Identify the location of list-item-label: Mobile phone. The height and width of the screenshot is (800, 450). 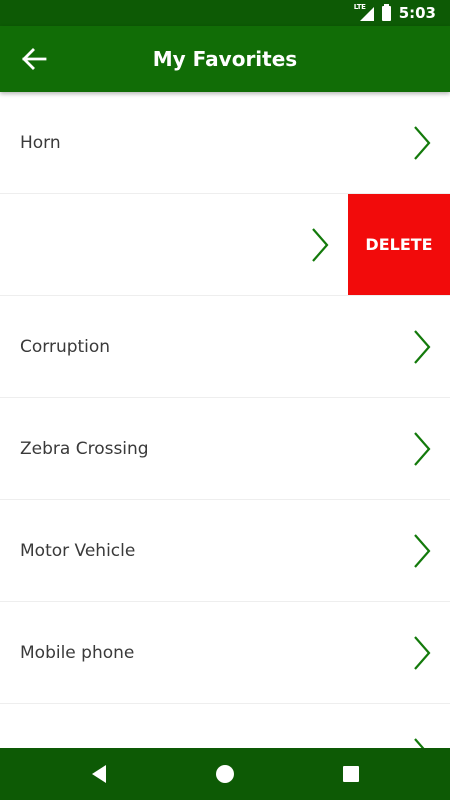
(77, 653).